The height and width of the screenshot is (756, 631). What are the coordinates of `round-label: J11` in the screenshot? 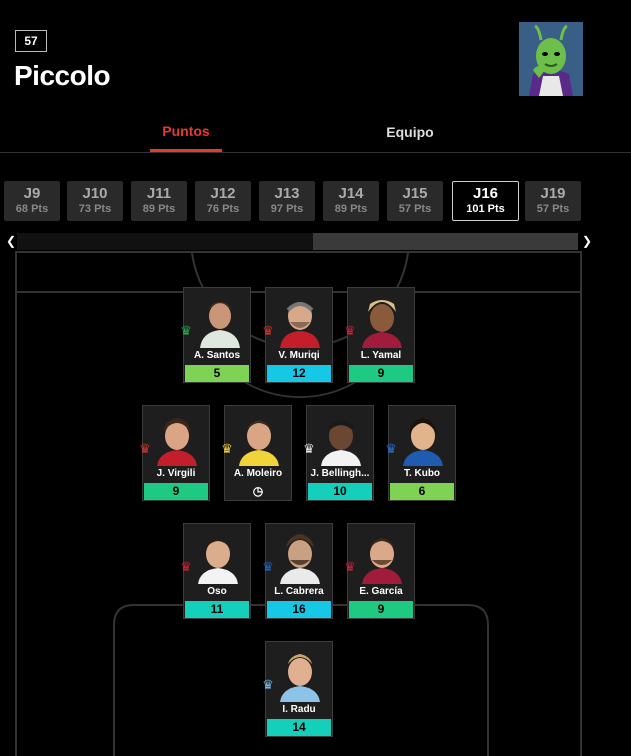 It's located at (159, 193).